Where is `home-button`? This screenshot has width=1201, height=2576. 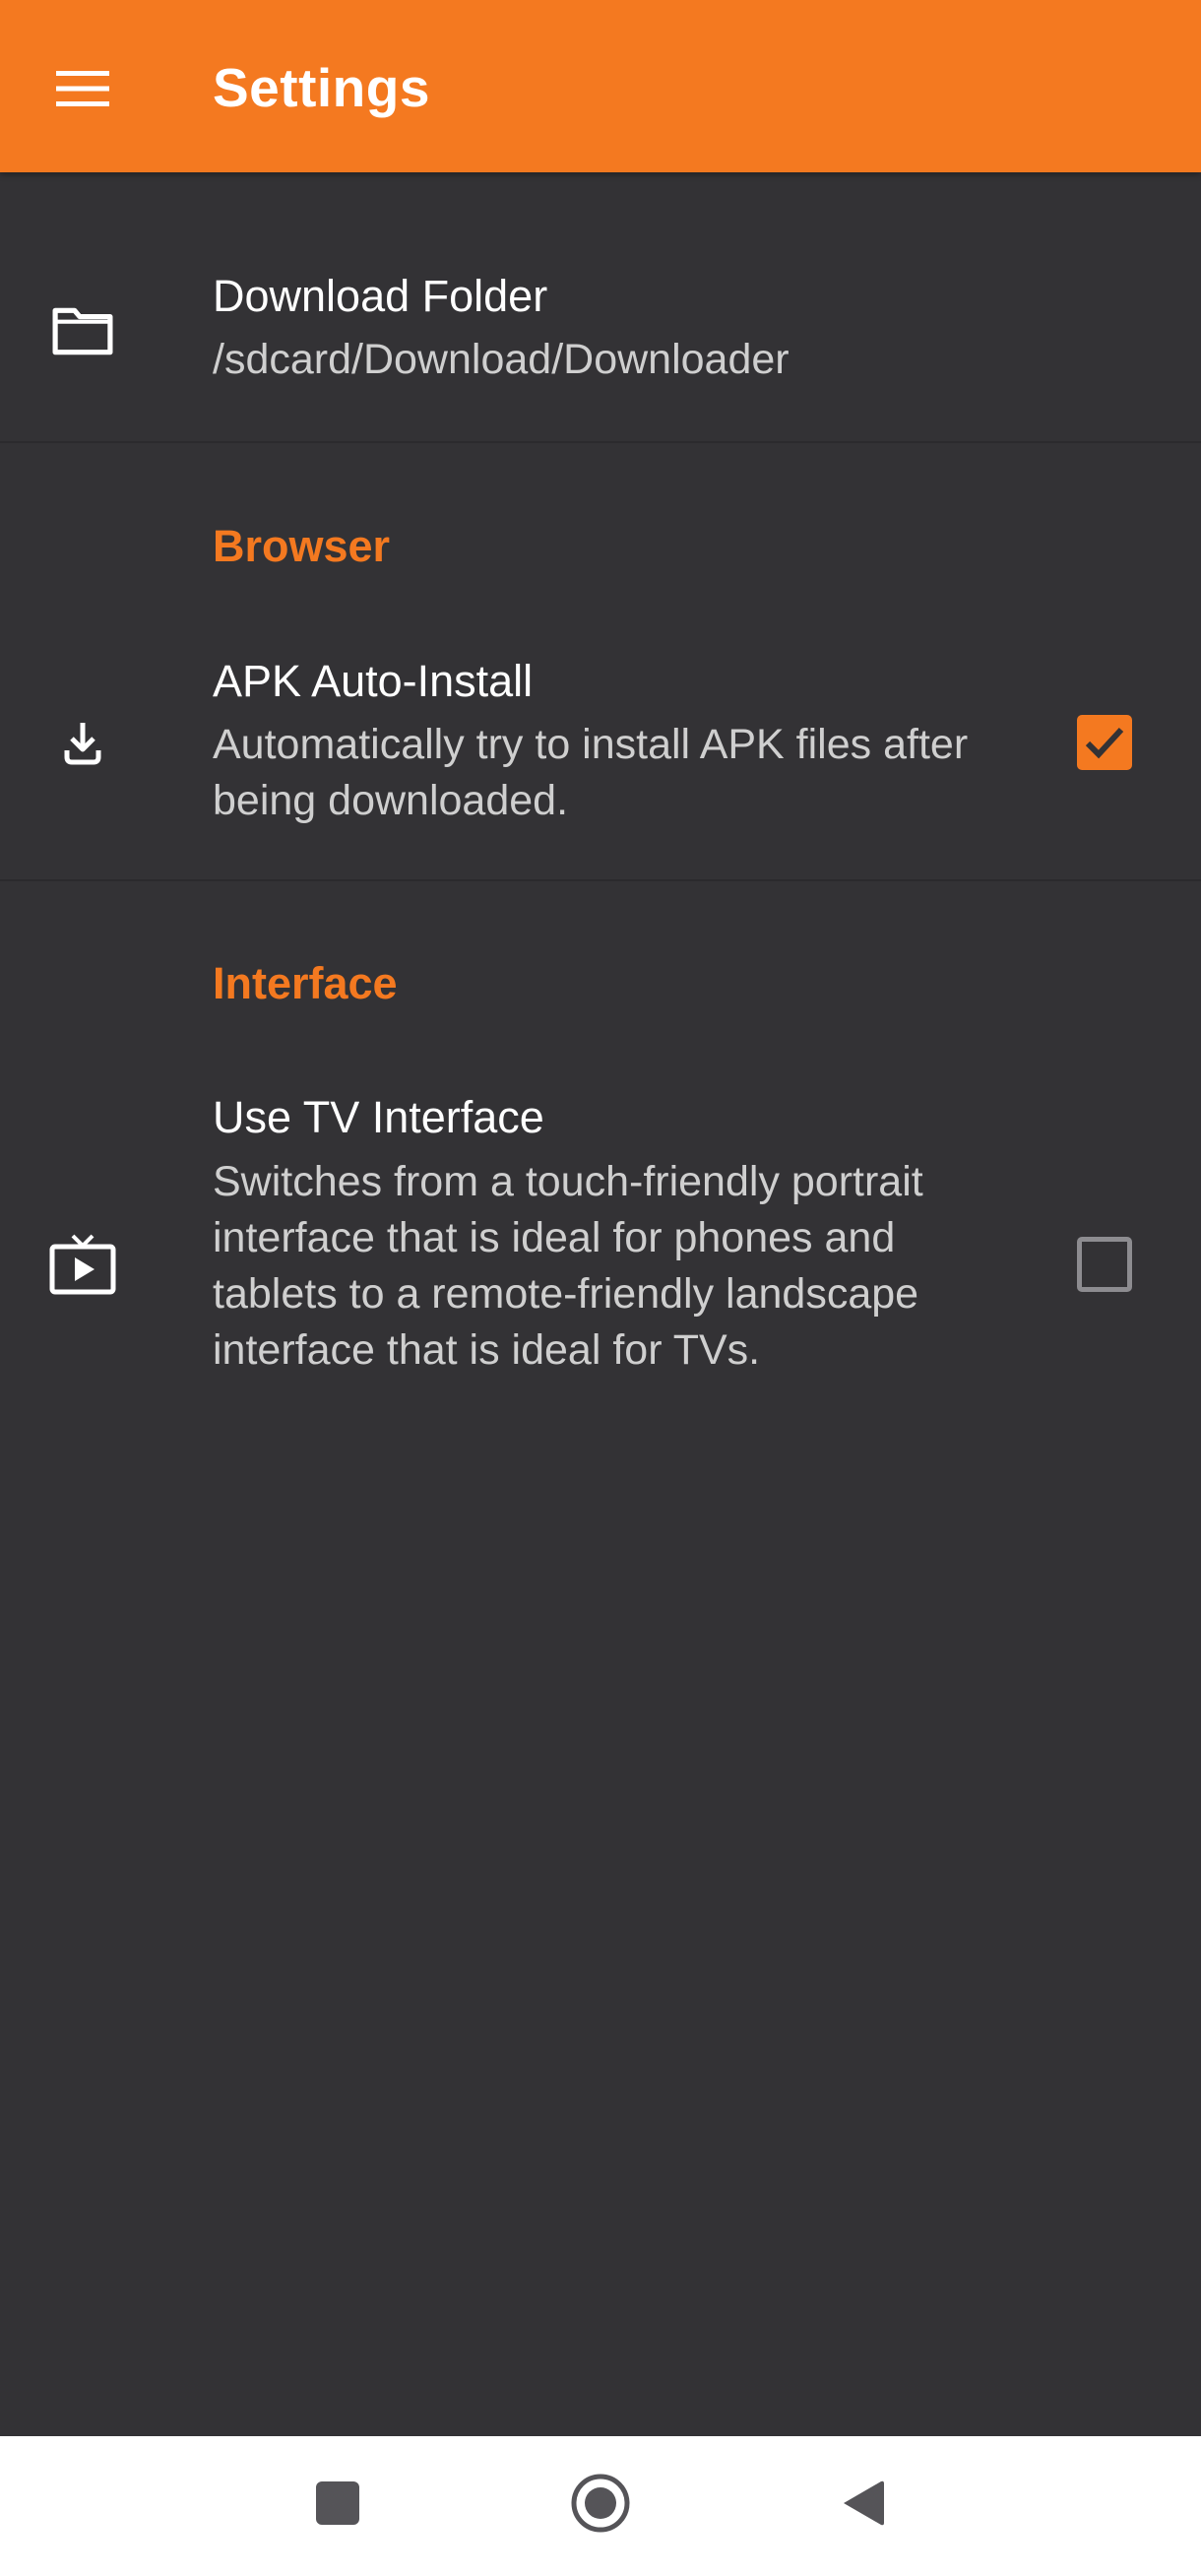
home-button is located at coordinates (600, 2503).